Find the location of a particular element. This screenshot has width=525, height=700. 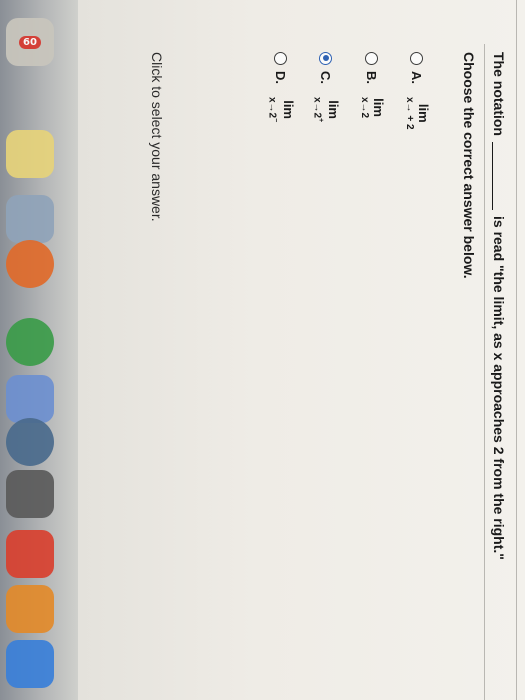

notification-badge: 60 is located at coordinates (30, 42).